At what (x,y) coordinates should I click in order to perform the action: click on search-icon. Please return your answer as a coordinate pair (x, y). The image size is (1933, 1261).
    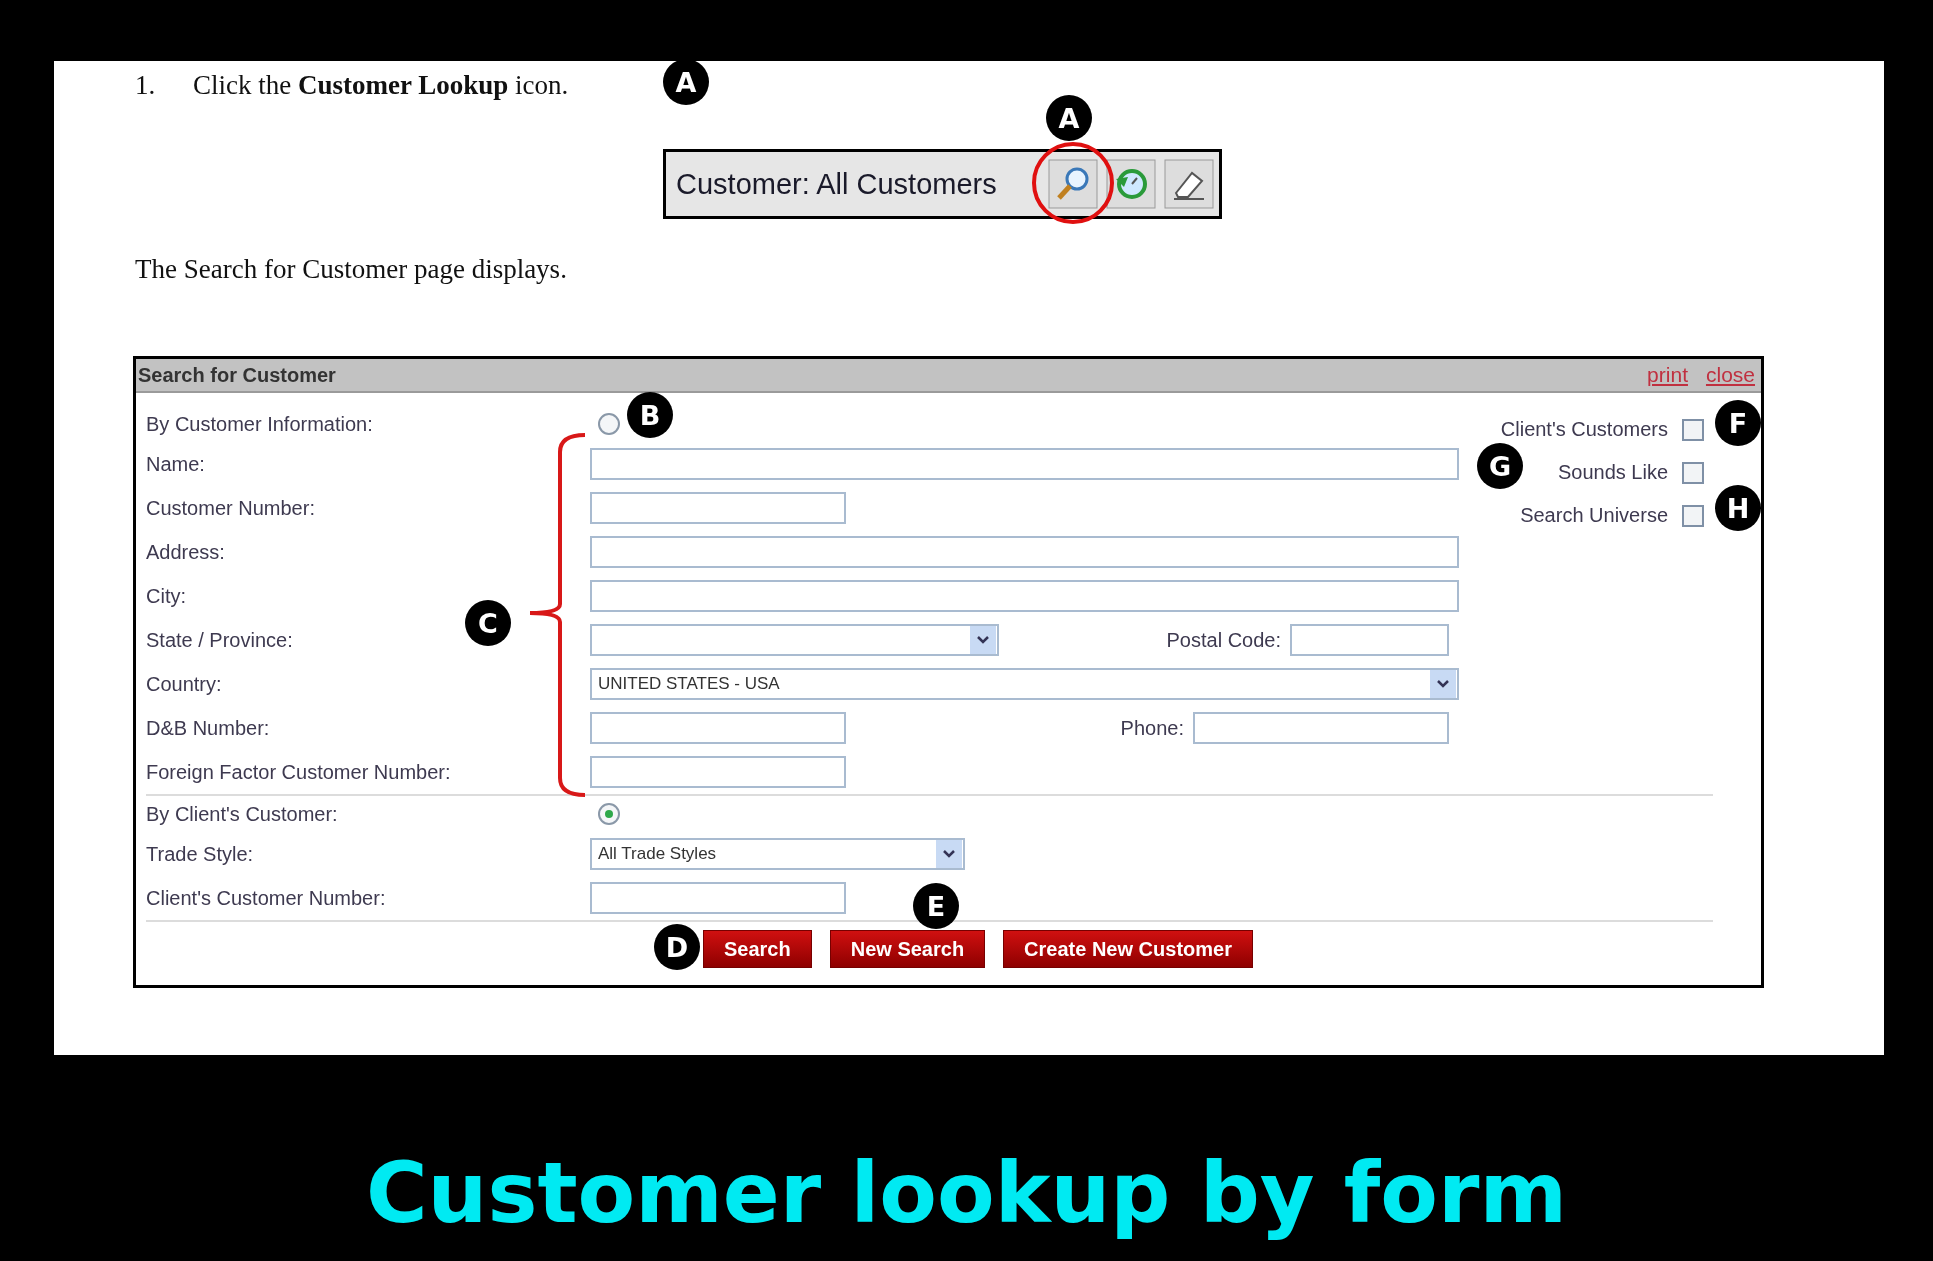
    Looking at the image, I should click on (1073, 184).